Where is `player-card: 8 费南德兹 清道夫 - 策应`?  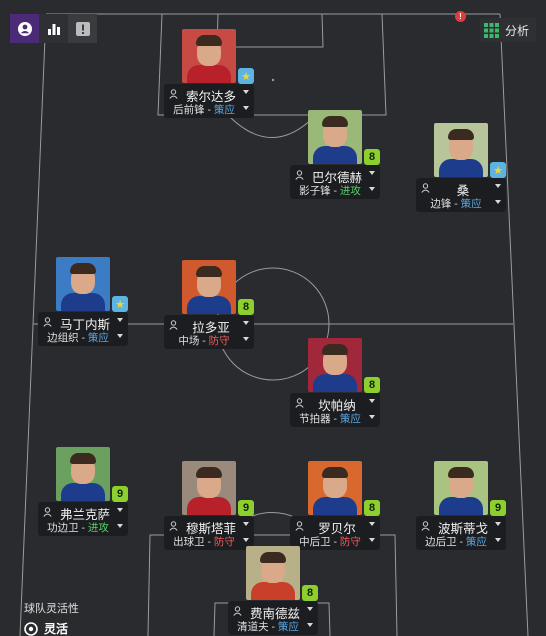 player-card: 8 费南德兹 清道夫 - 策应 is located at coordinates (278, 591).